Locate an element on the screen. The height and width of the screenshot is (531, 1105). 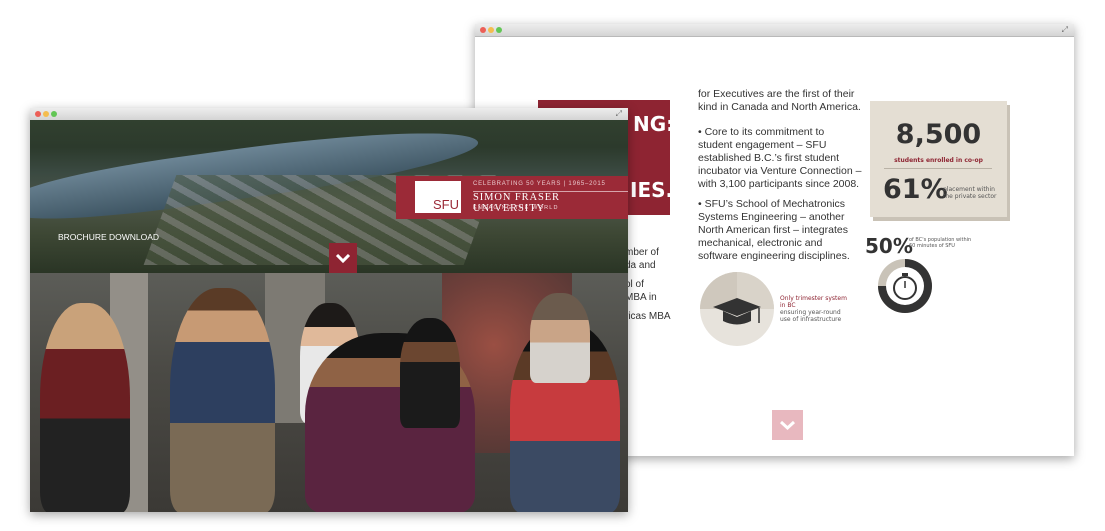
population-percent: 50% is located at coordinates (889, 246).